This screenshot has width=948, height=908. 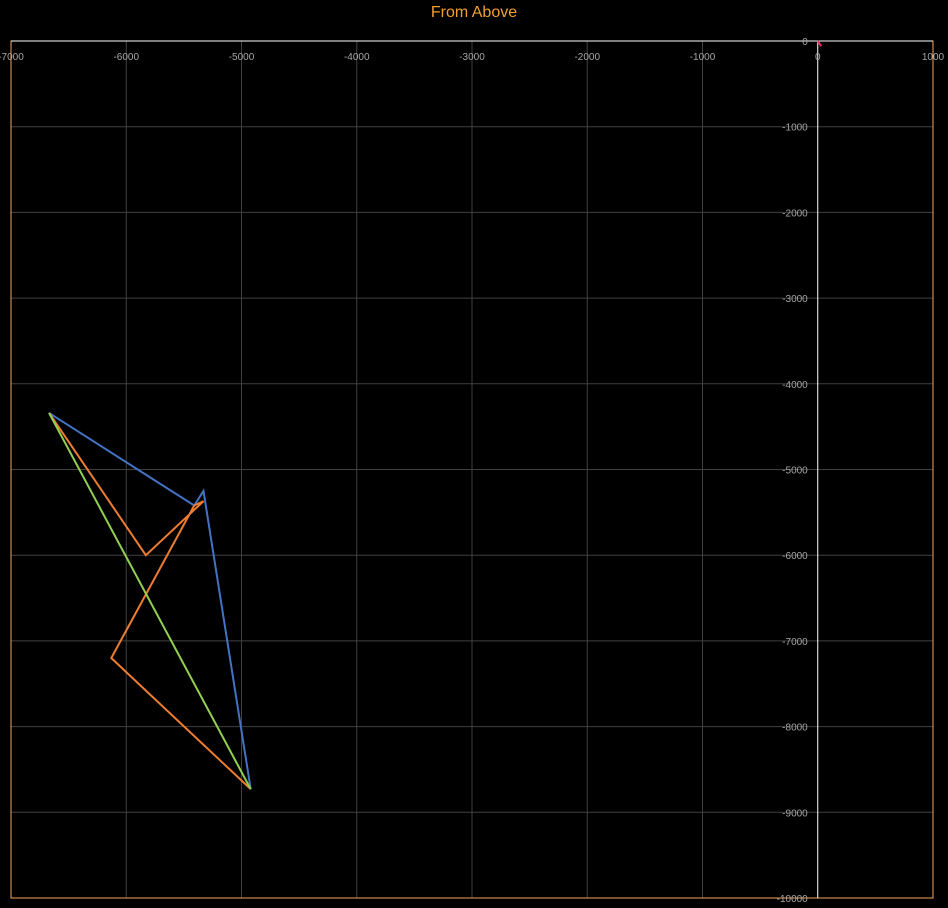 What do you see at coordinates (472, 57) in the screenshot?
I see `x-tick-label: -3000` at bounding box center [472, 57].